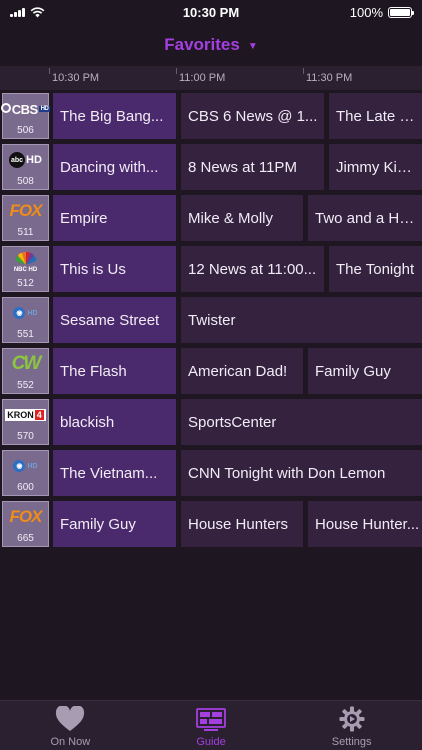  I want to click on time-slot-label: 11:00 PM, so click(200, 76).